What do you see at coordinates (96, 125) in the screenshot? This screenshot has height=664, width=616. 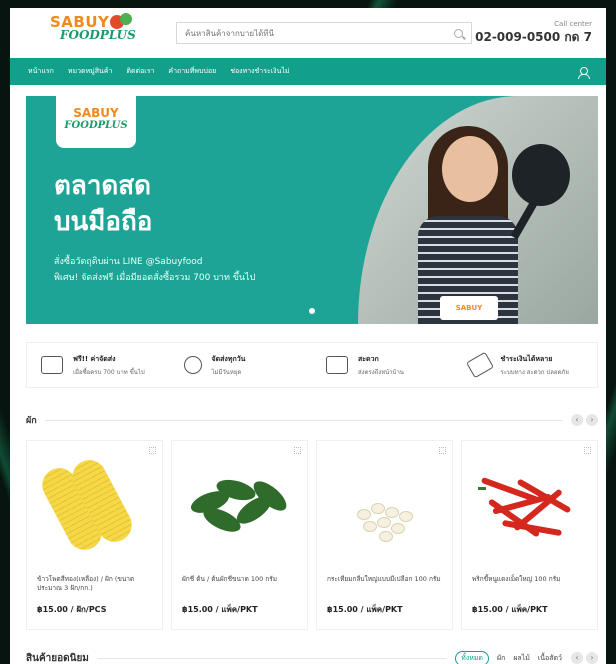 I see `banner-logo-line-2: FOODPLUS` at bounding box center [96, 125].